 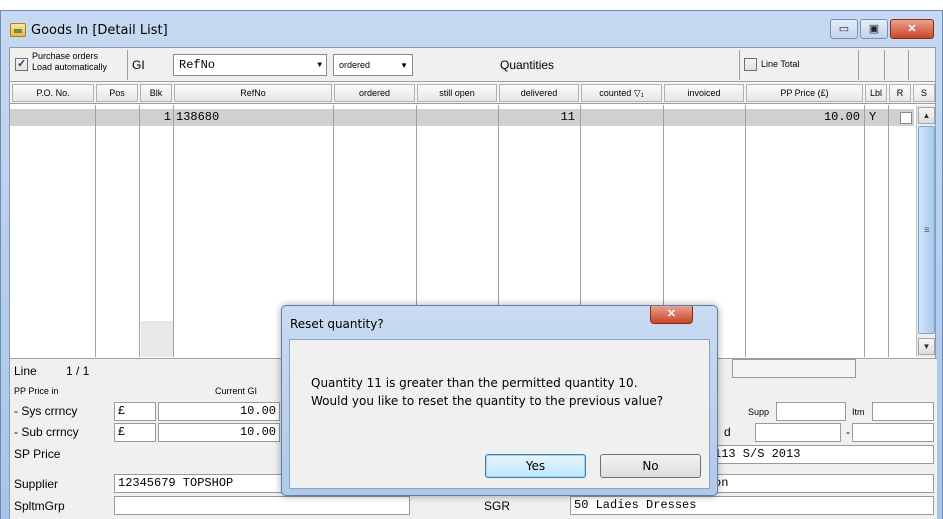 I want to click on quantities-label: Quantities, so click(x=527, y=65).